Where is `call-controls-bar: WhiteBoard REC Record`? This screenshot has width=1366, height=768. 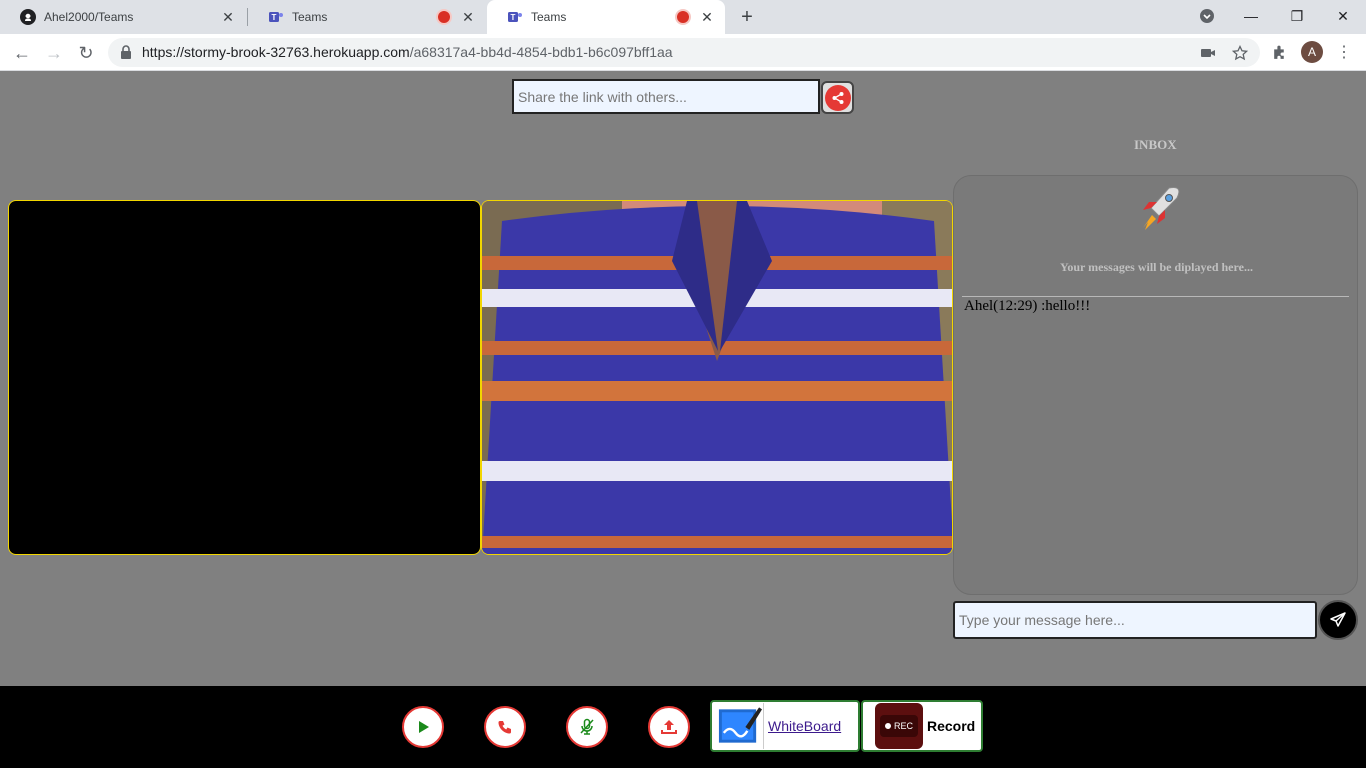 call-controls-bar: WhiteBoard REC Record is located at coordinates (683, 727).